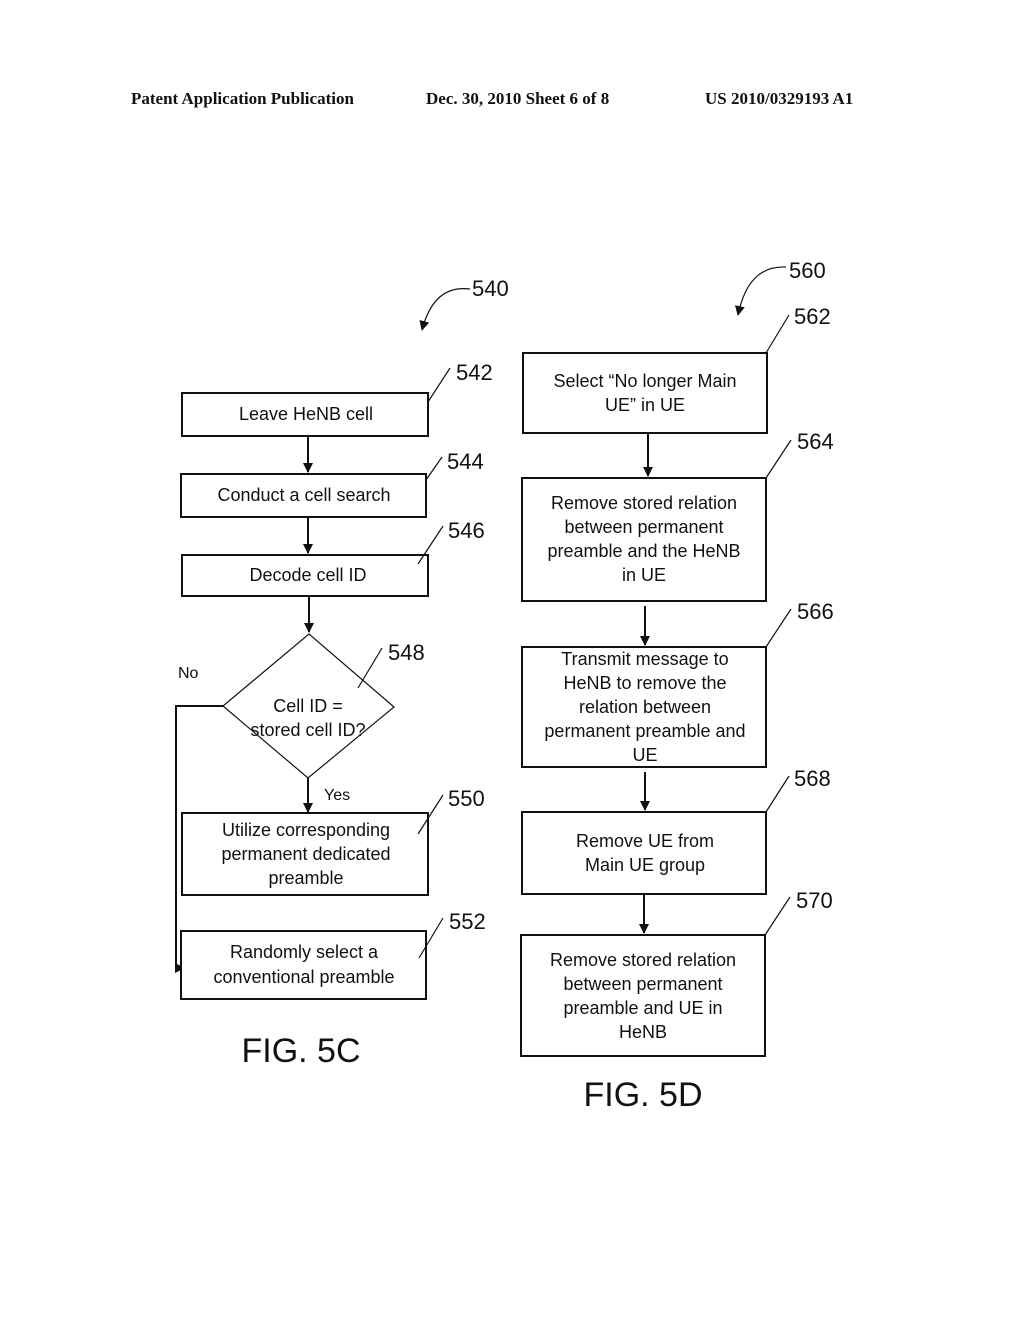  What do you see at coordinates (305, 878) in the screenshot?
I see `step-label-550-line3: preamble` at bounding box center [305, 878].